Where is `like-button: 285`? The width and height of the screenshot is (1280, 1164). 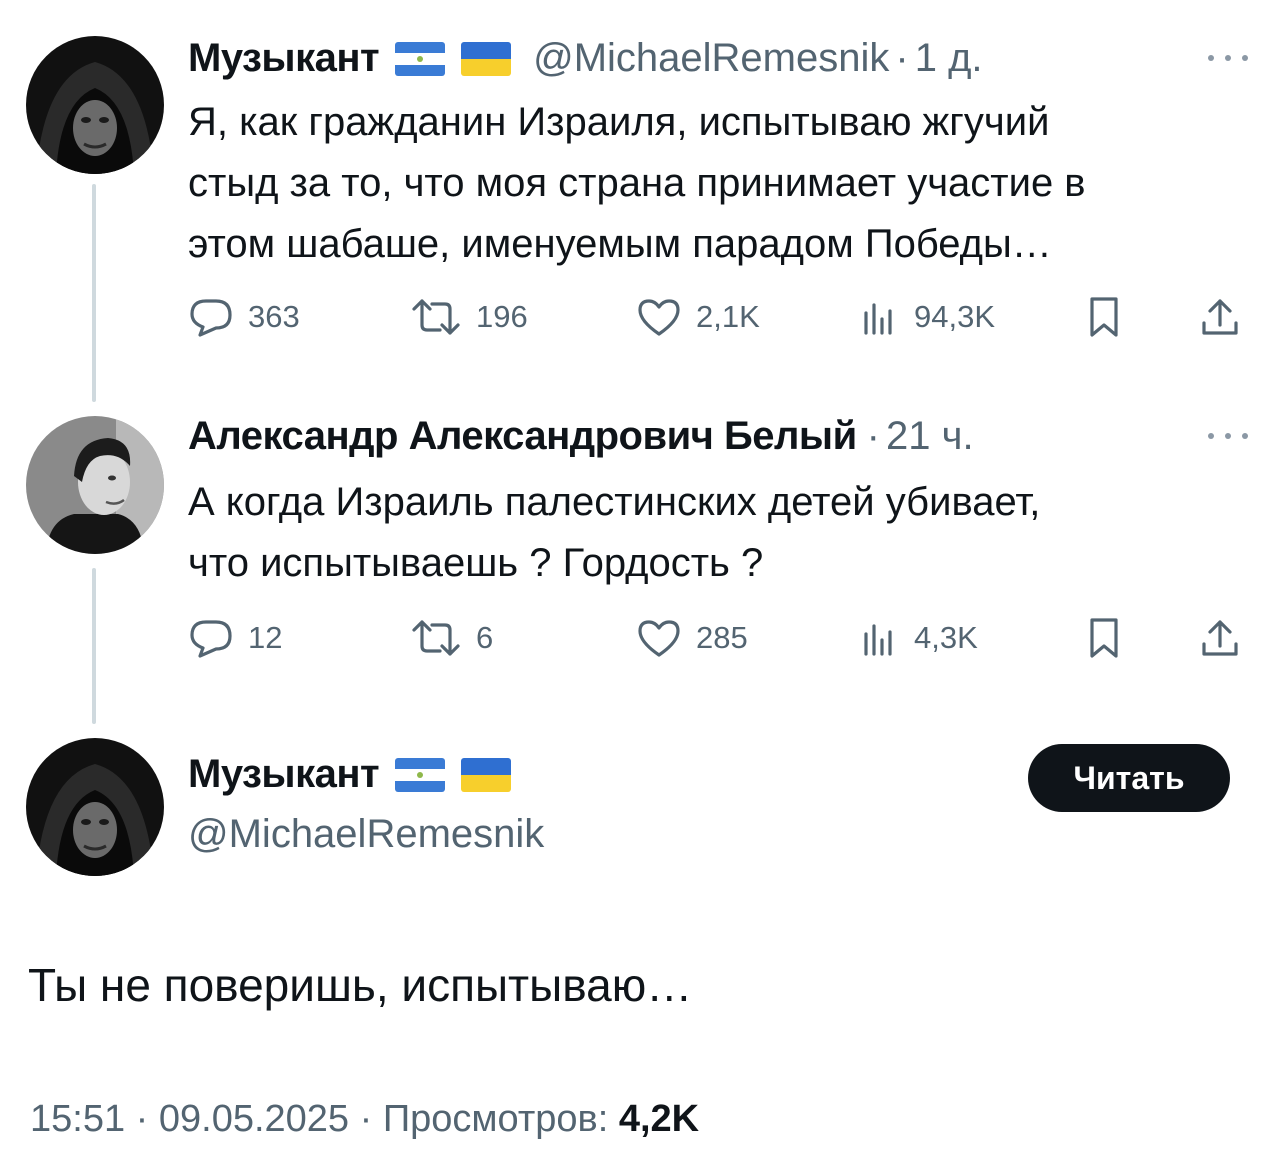
like-button: 285 is located at coordinates (692, 638).